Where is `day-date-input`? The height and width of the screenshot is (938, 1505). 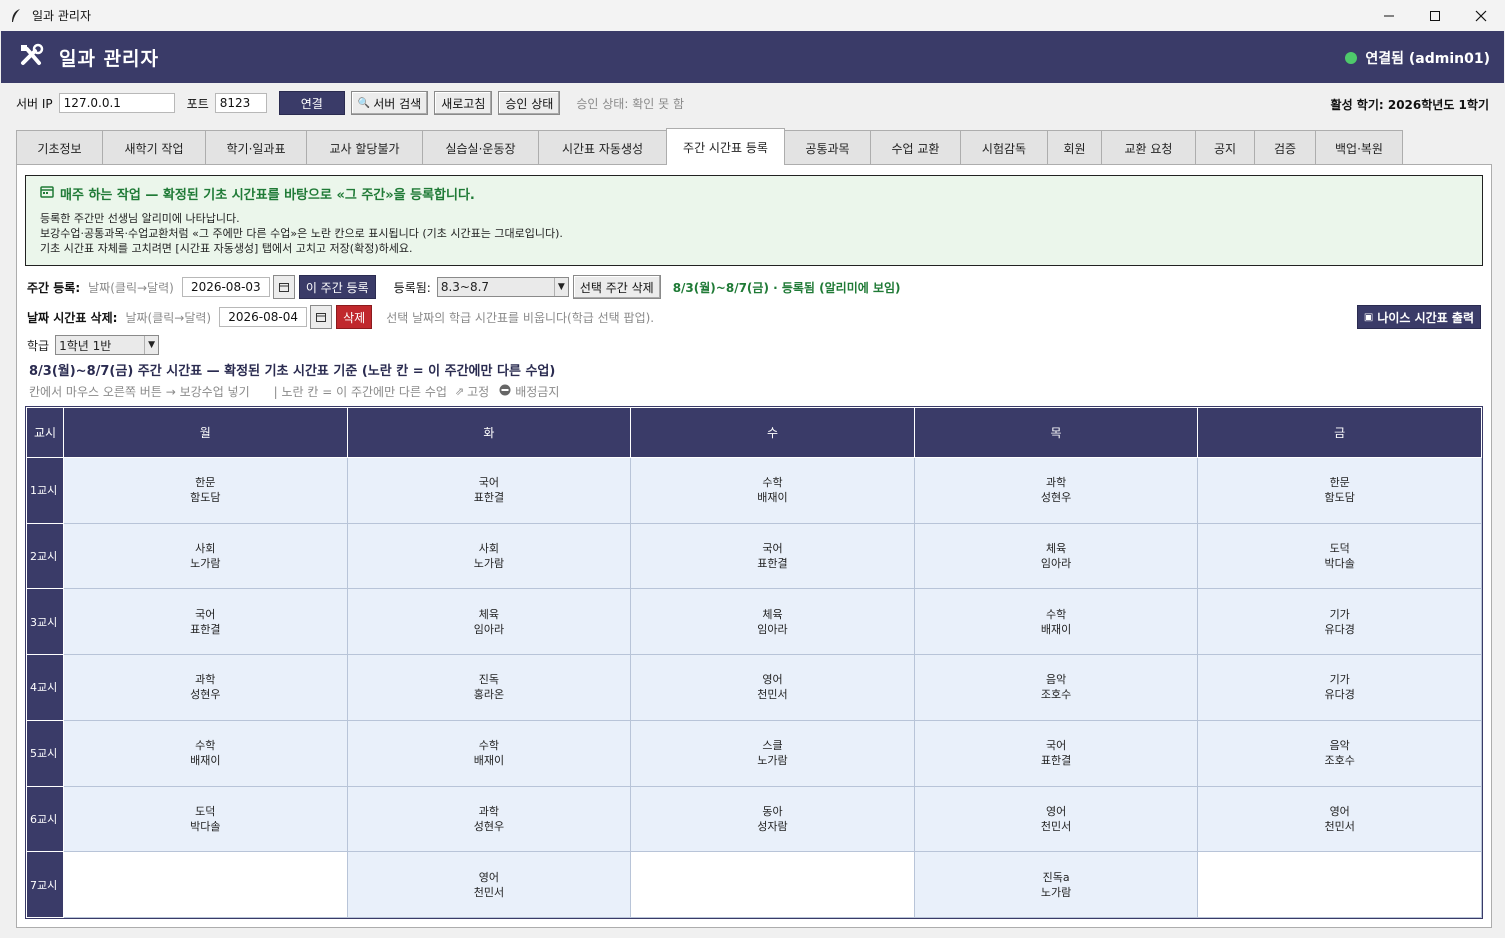 day-date-input is located at coordinates (263, 317).